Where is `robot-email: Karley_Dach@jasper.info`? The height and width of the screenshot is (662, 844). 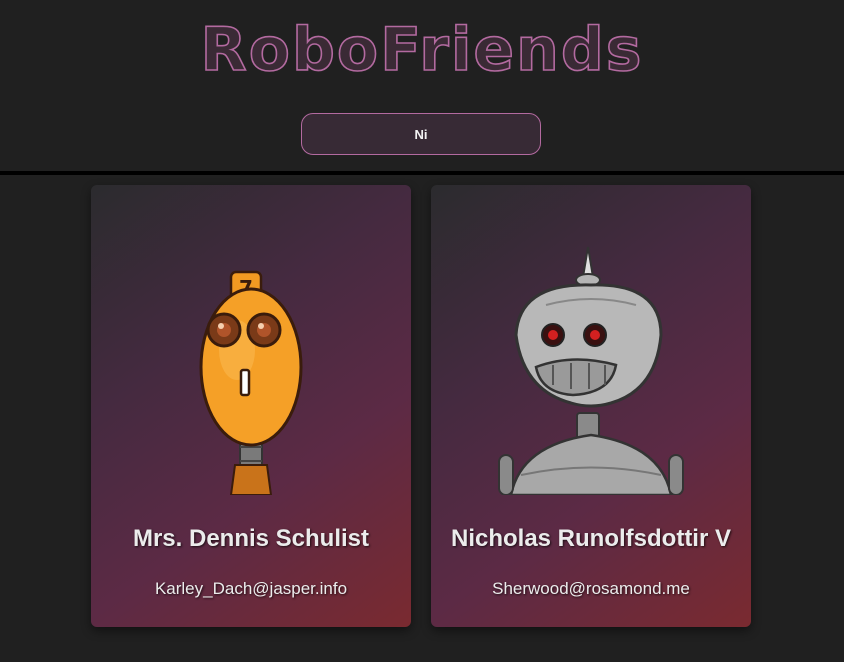 robot-email: Karley_Dach@jasper.info is located at coordinates (251, 588).